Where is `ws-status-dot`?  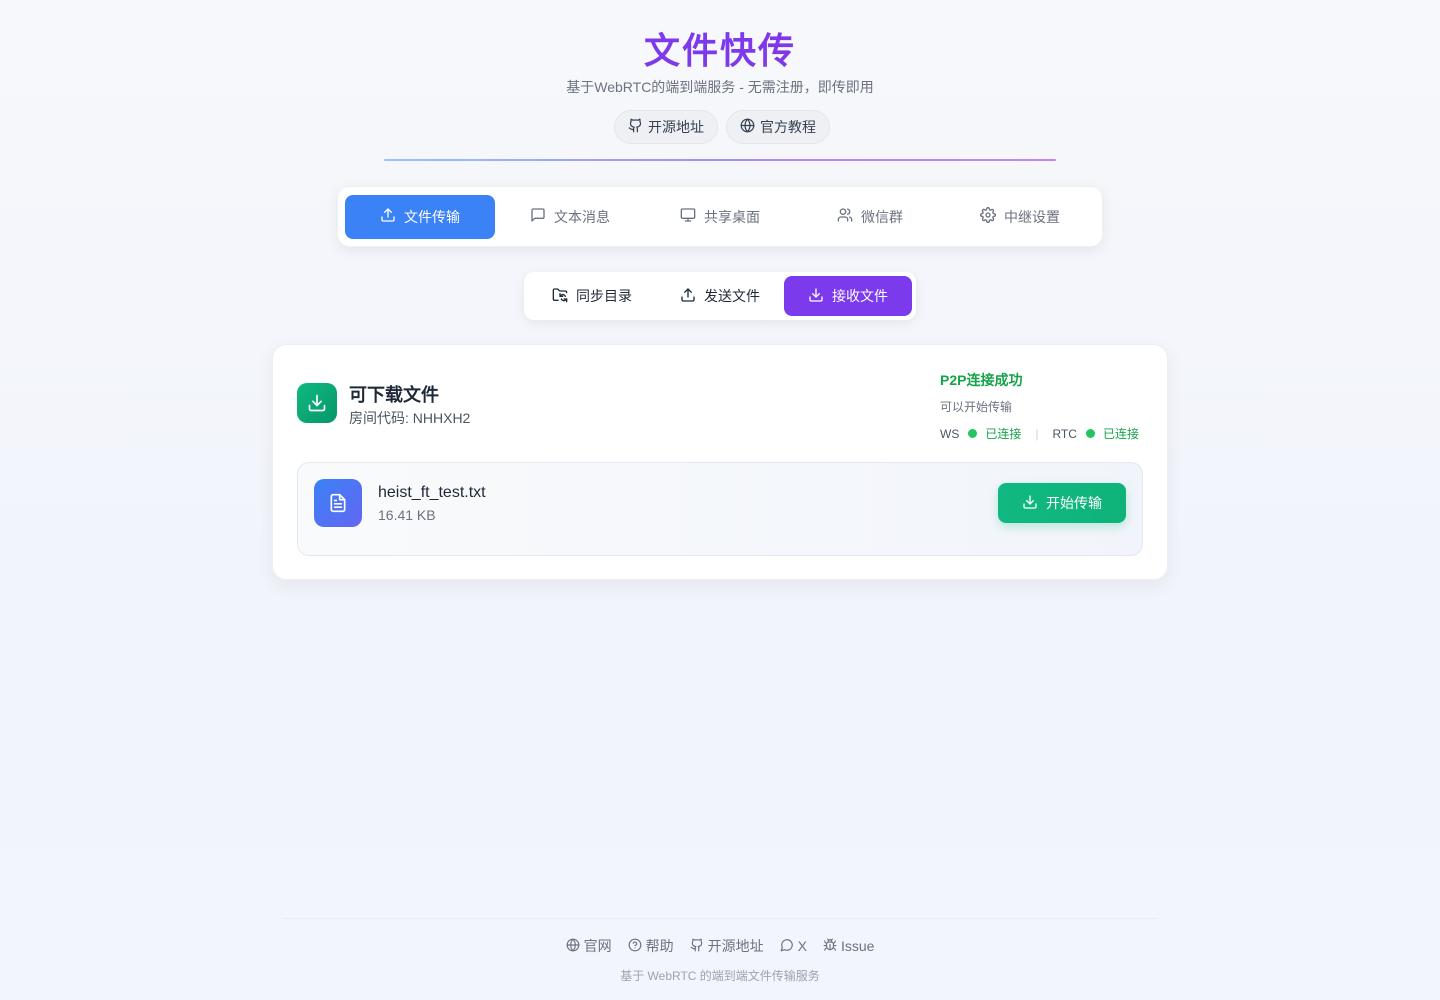 ws-status-dot is located at coordinates (973, 433).